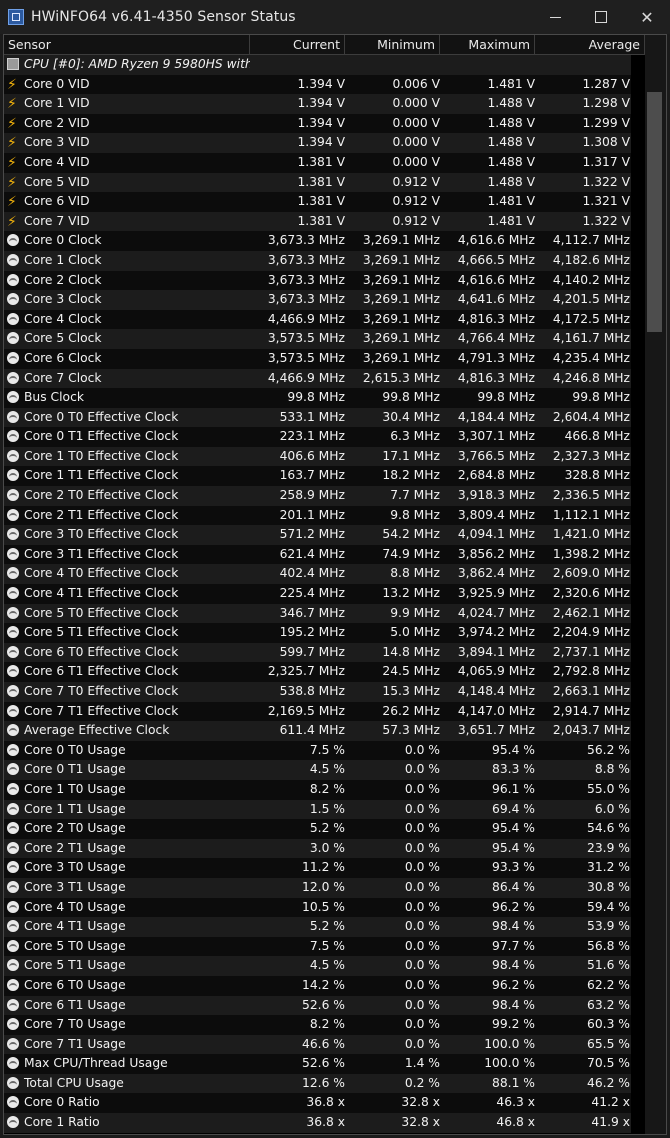 Image resolution: width=670 pixels, height=1138 pixels. Describe the element at coordinates (317, 966) in the screenshot. I see `sensor-row: Core 5 T1 Usage 4.5 % 0.0 % 98.4 % 51.6 %` at that location.